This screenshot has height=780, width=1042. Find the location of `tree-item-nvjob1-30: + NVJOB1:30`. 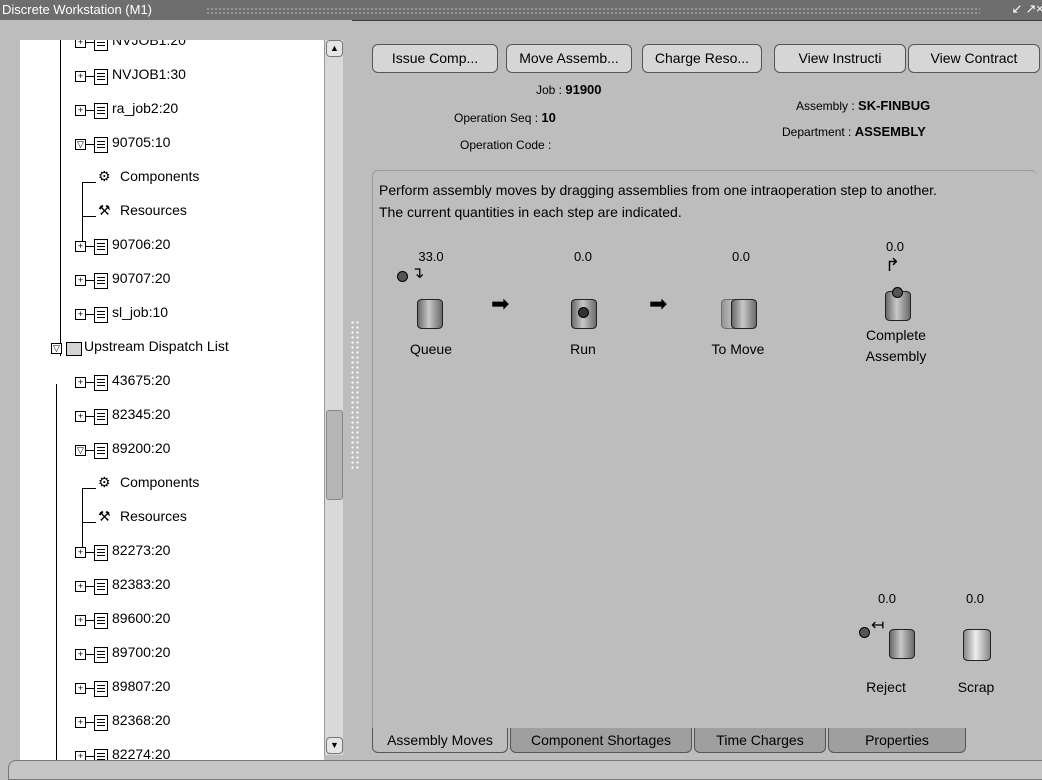

tree-item-nvjob1-30: + NVJOB1:30 is located at coordinates (172, 77).